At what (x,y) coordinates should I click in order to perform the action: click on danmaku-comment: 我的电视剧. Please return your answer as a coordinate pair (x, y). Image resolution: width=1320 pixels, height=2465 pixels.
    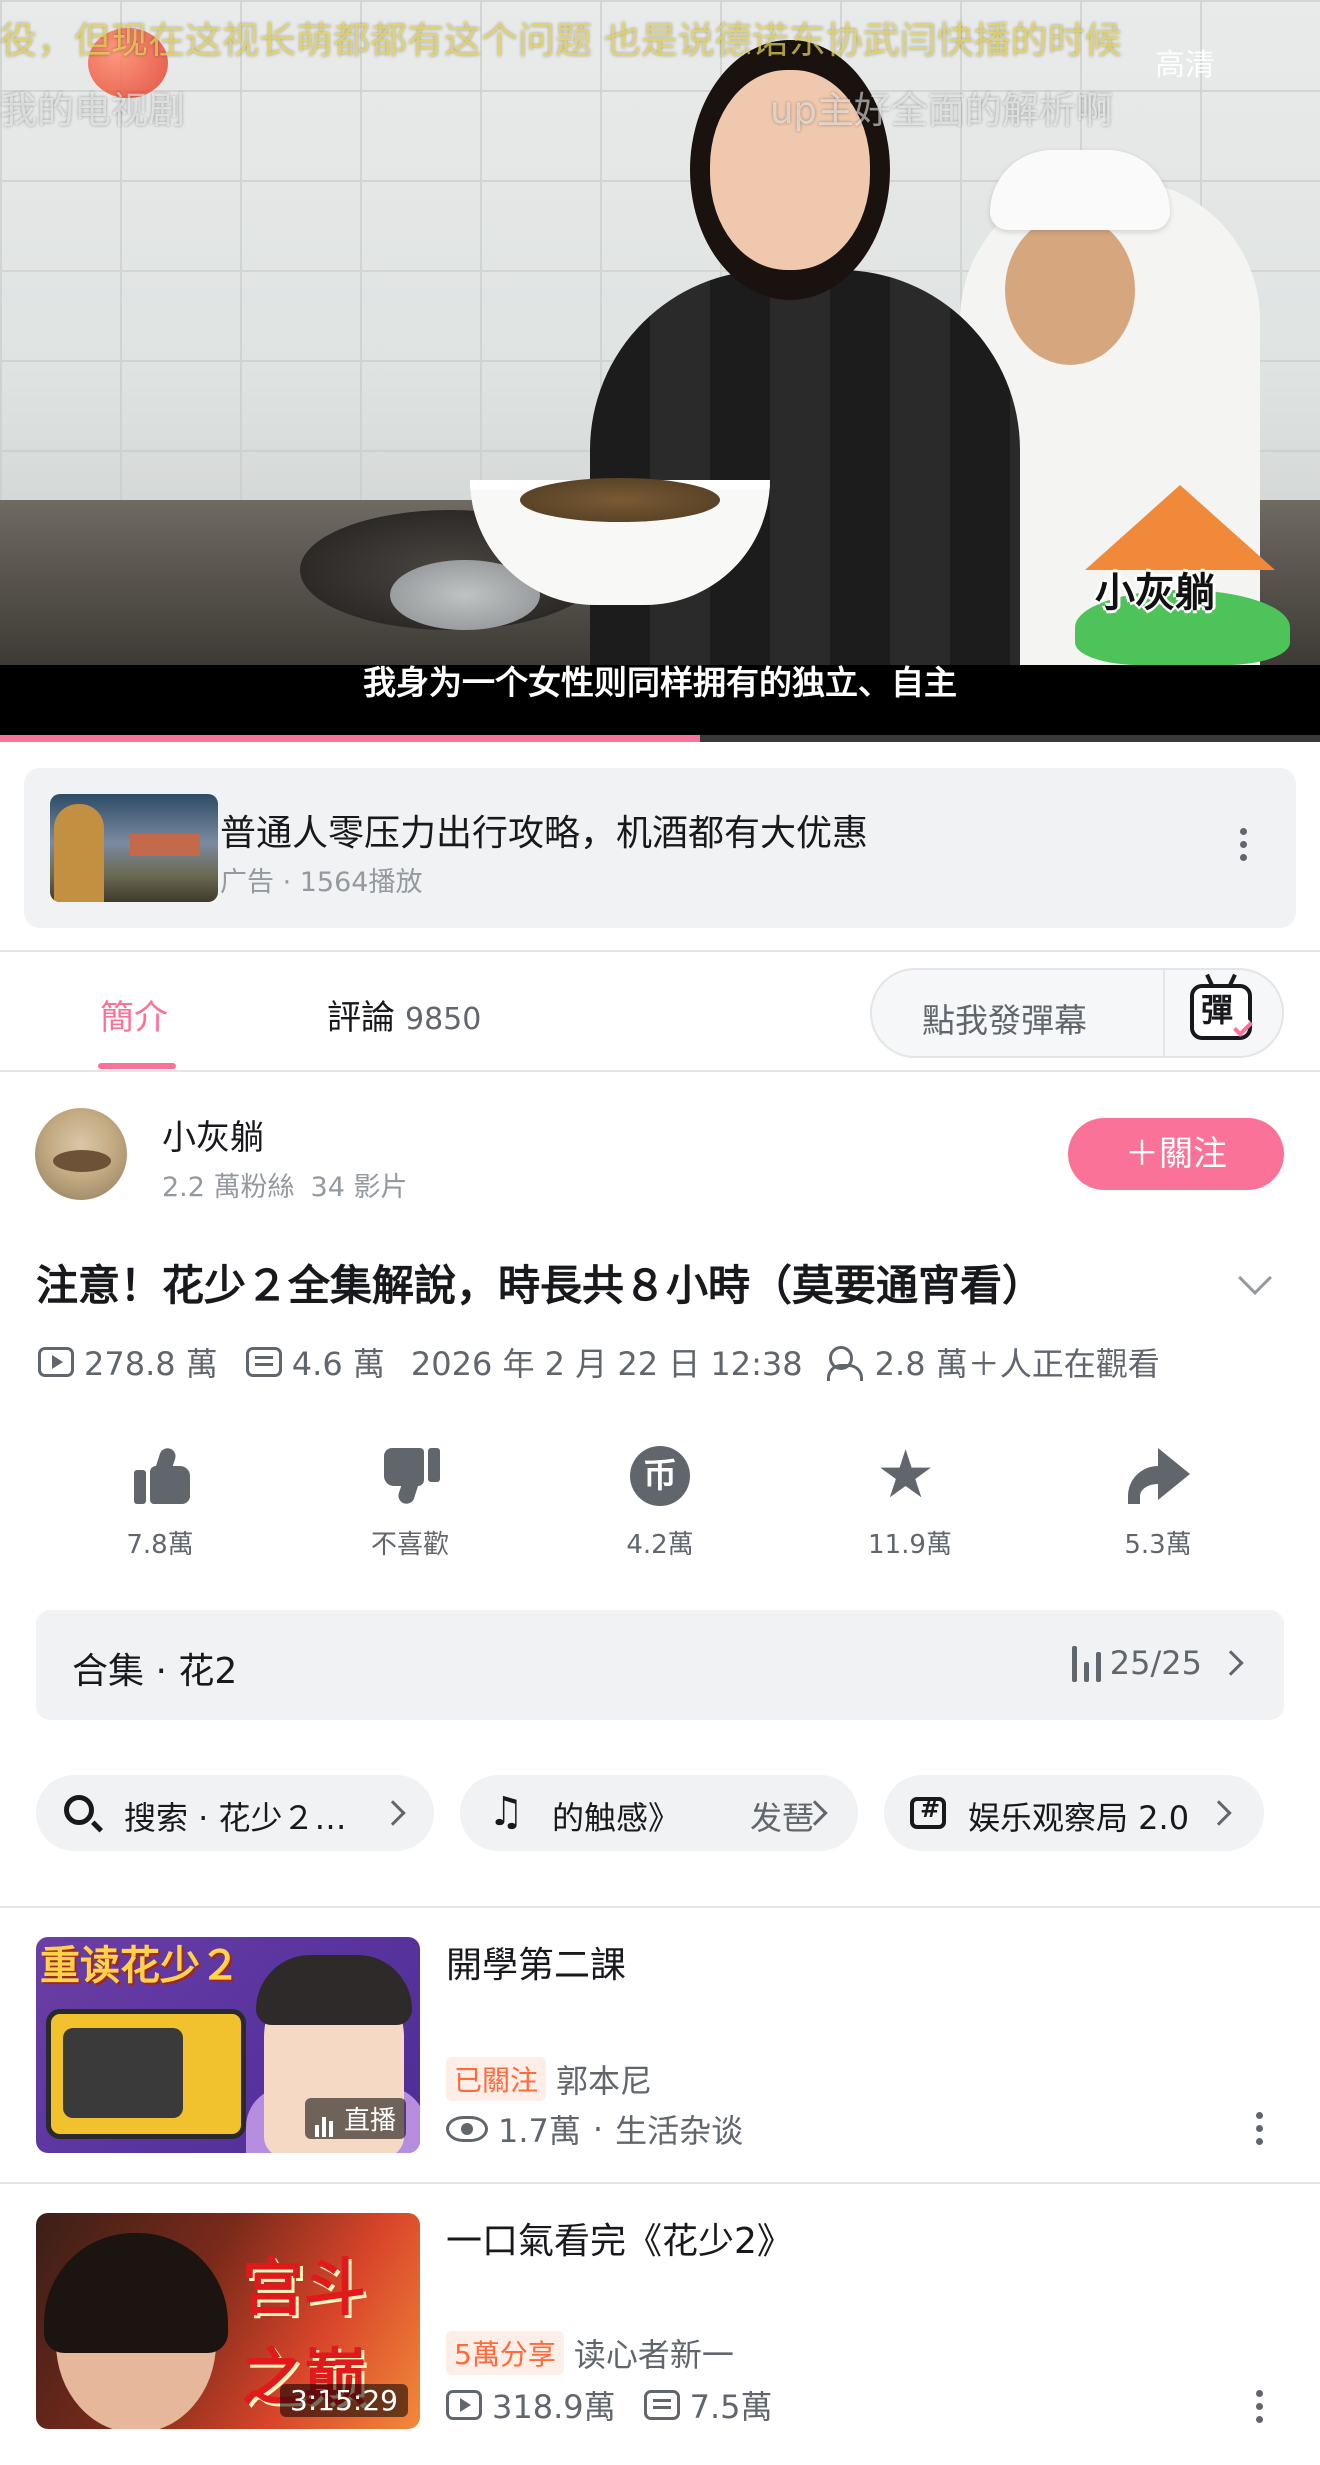
    Looking at the image, I should click on (92, 110).